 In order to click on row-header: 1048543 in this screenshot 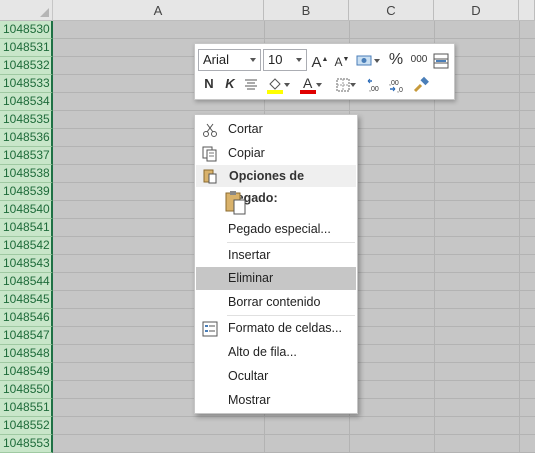, I will do `click(26, 264)`.